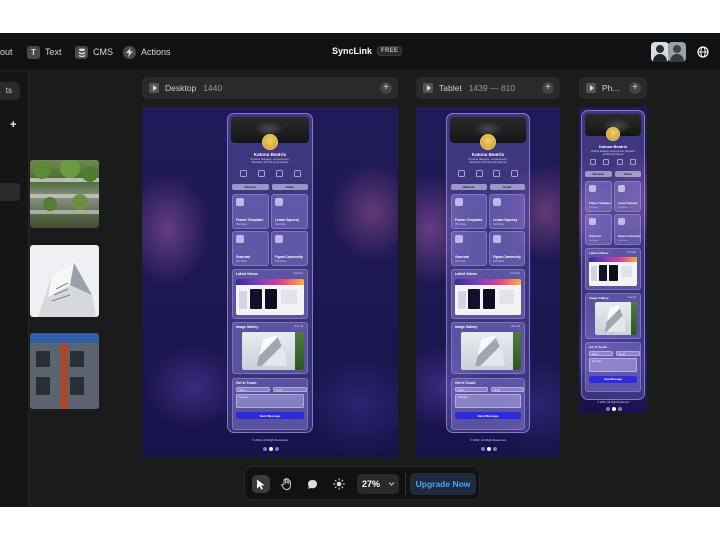  Describe the element at coordinates (94, 52) in the screenshot. I see `cms-menu: CMS` at that location.